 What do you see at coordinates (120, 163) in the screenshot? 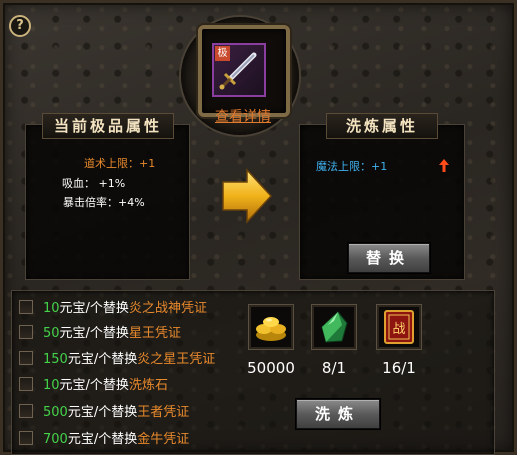
I see `current-attr-1: 道术上限：+1` at bounding box center [120, 163].